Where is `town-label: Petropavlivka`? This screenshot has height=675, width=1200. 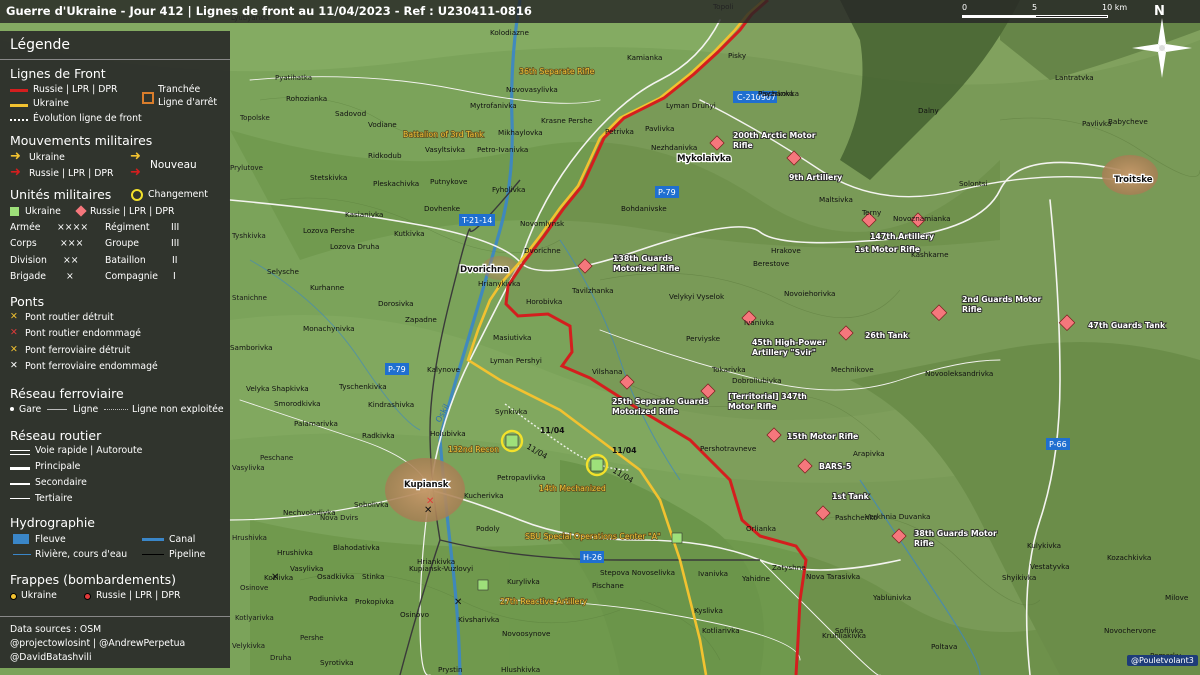 town-label: Petropavlivka is located at coordinates (521, 477).